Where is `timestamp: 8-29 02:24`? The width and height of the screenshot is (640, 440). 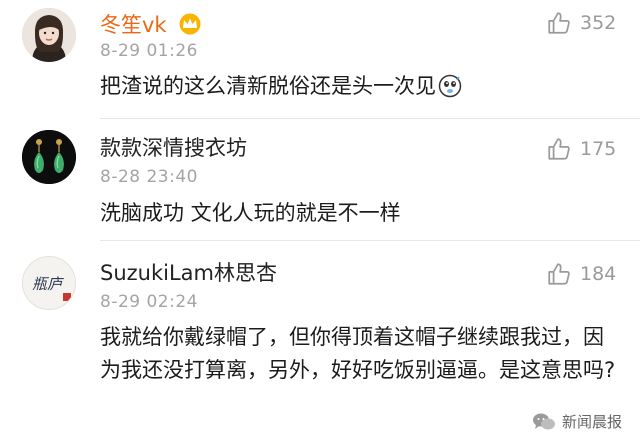
timestamp: 8-29 02:24 is located at coordinates (149, 302).